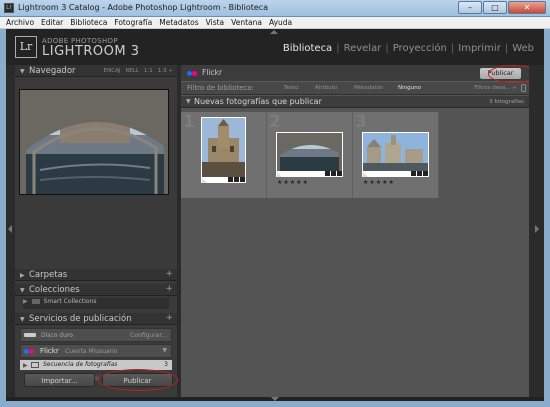  What do you see at coordinates (26, 47) in the screenshot?
I see `lr-logo: Lr` at bounding box center [26, 47].